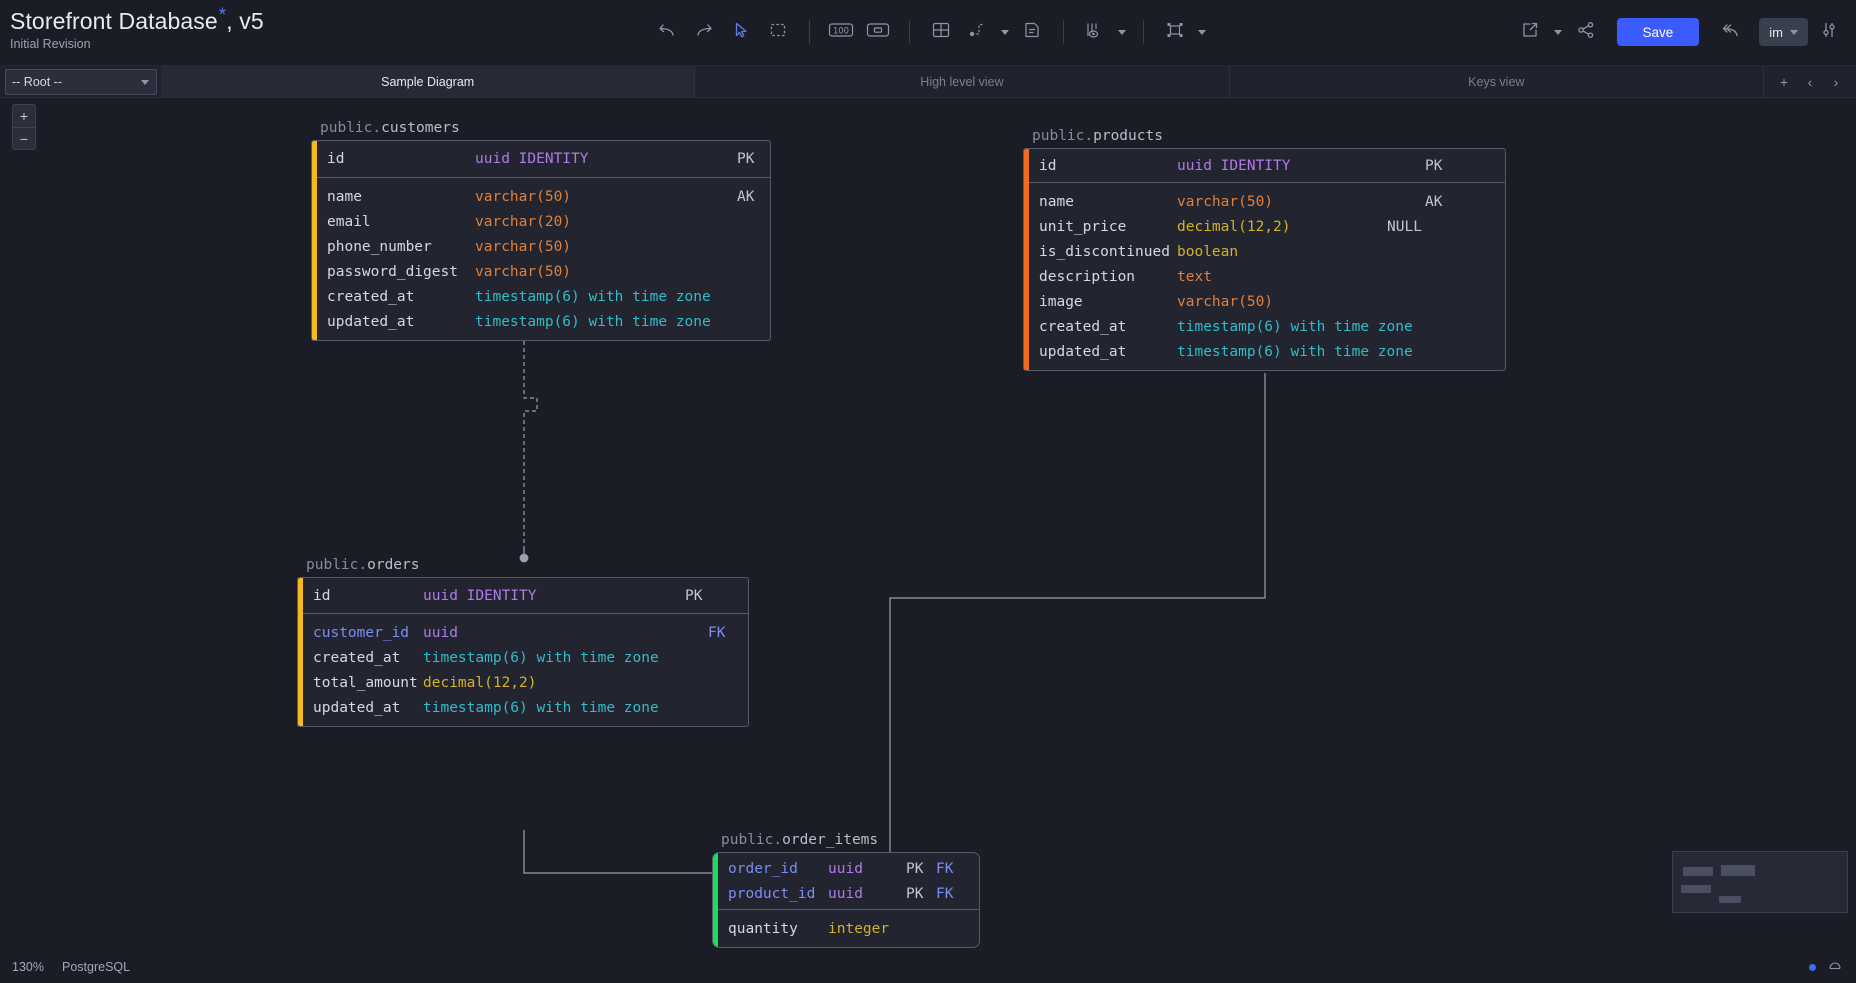  What do you see at coordinates (915, 868) in the screenshot?
I see `column-key-badge: PK` at bounding box center [915, 868].